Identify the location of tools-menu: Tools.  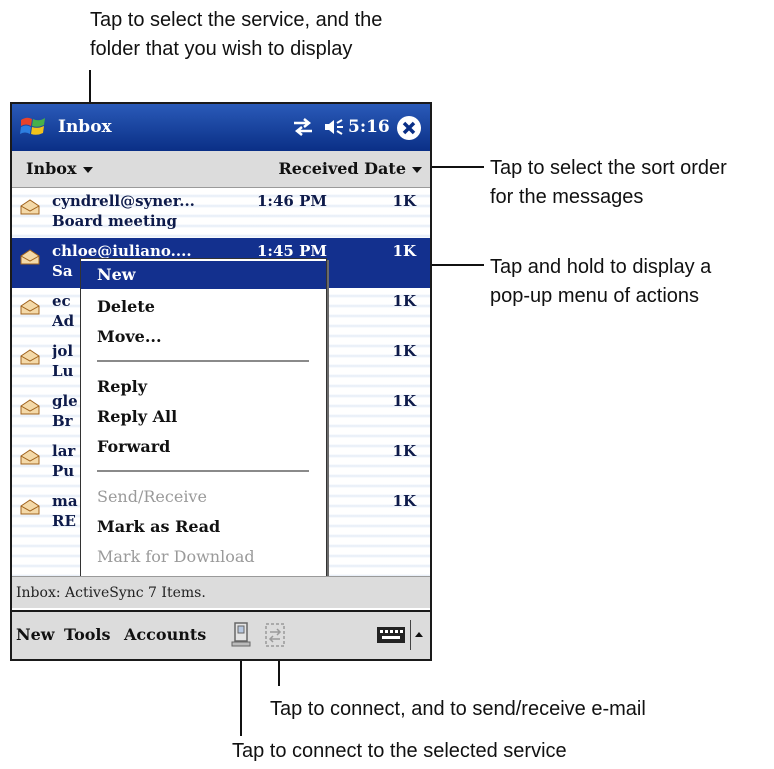
(87, 634).